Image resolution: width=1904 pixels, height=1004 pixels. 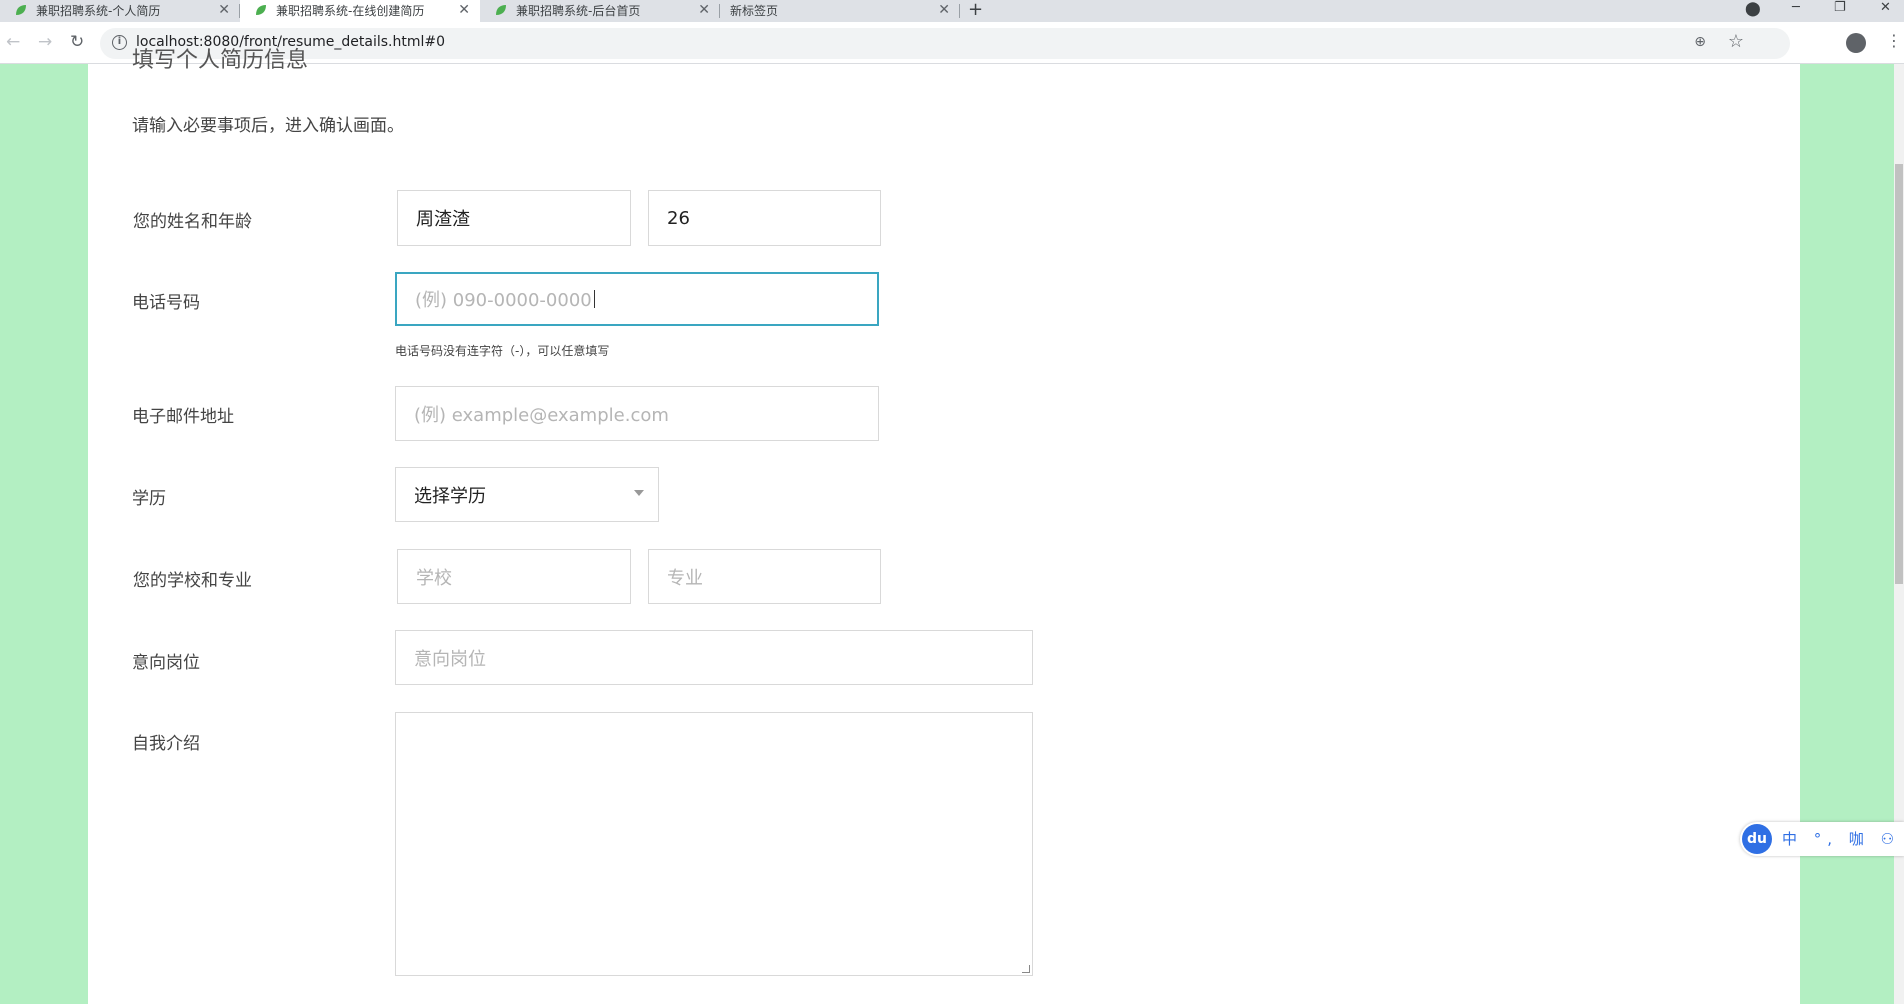 I want to click on new-tab-button: +, so click(x=975, y=10).